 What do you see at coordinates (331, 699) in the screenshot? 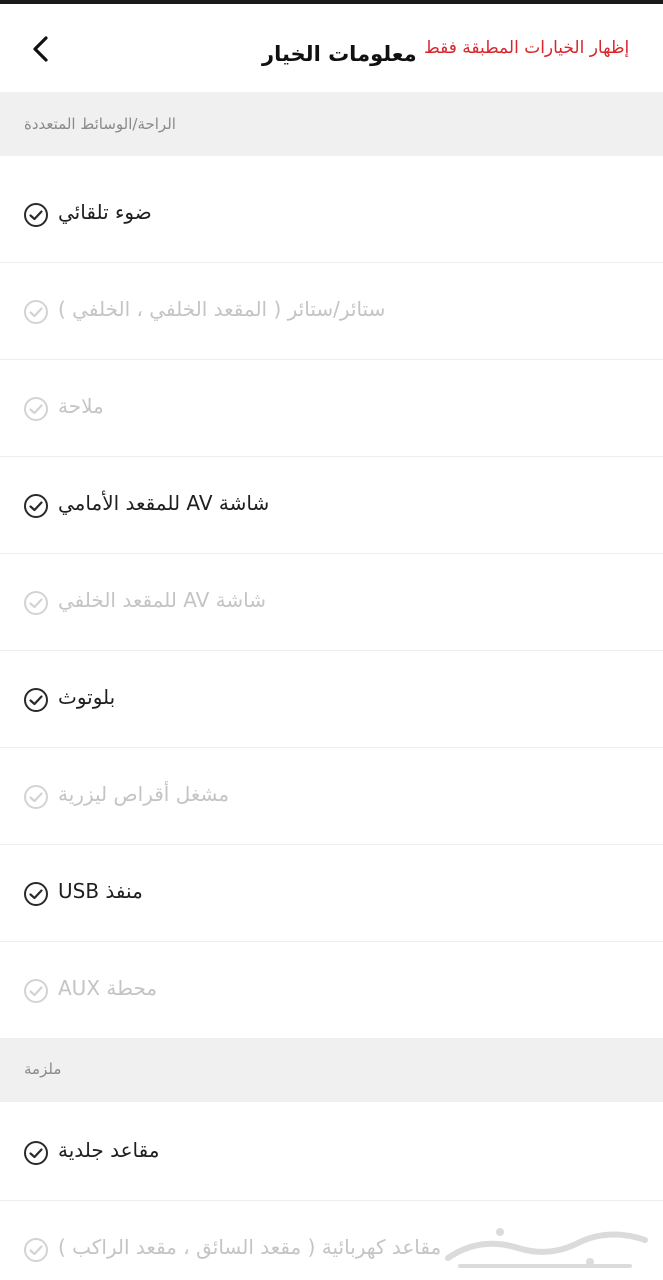
I see `option-row-bluetooth: بلوتوث` at bounding box center [331, 699].